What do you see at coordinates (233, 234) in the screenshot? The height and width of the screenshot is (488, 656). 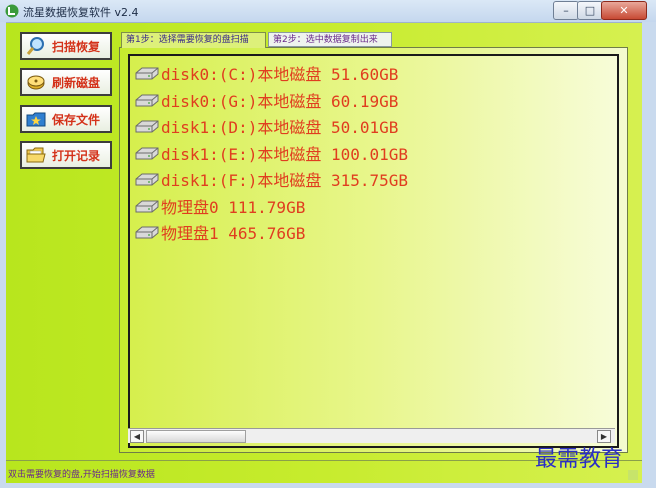 I see `disk-item-label: 物理盘1 465.76GB` at bounding box center [233, 234].